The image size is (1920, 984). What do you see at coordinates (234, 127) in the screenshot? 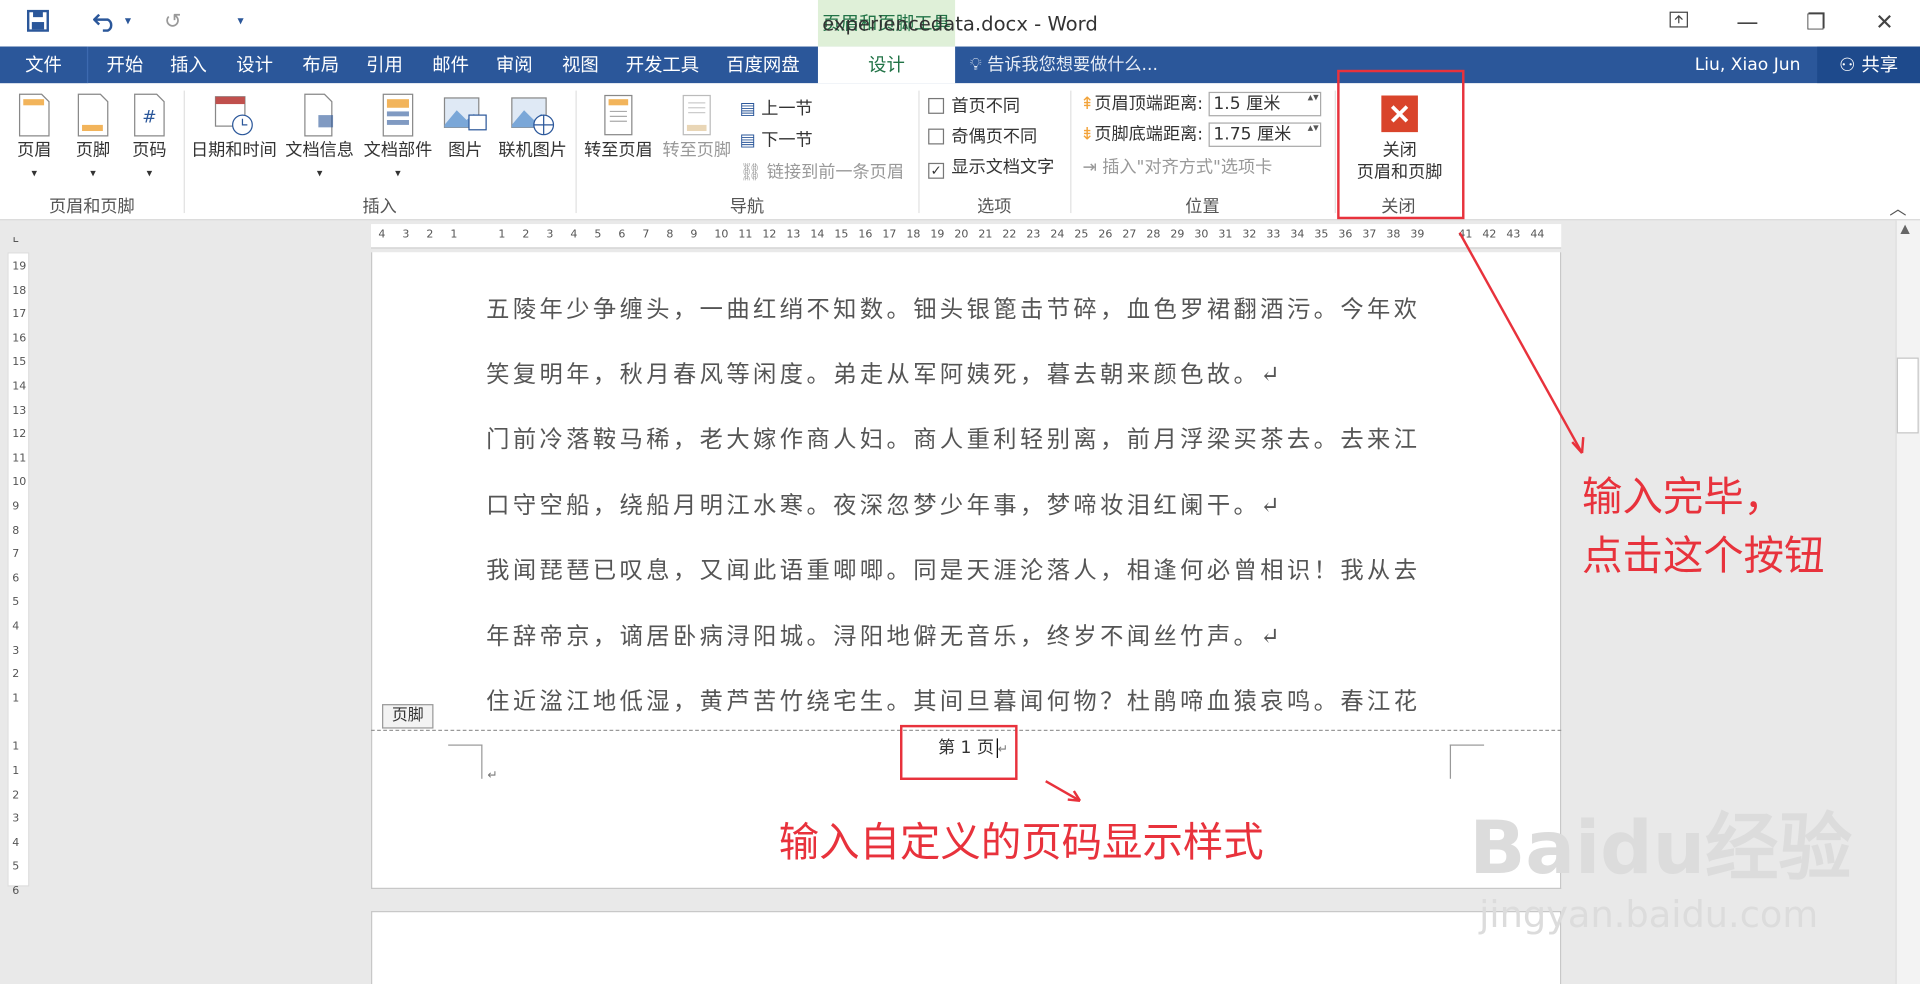
I see `date-time-button: 日期和时间` at bounding box center [234, 127].